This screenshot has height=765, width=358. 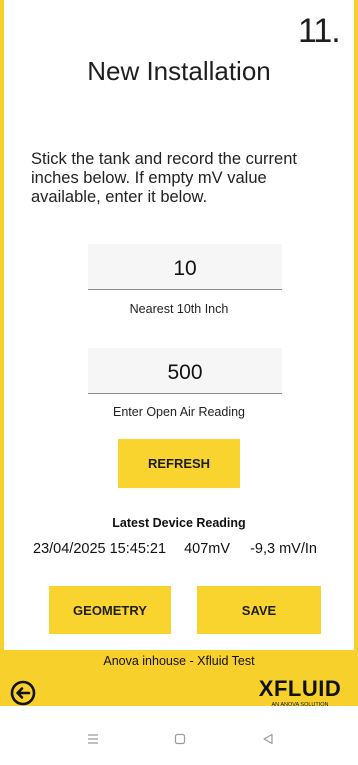 I want to click on page-title: New Installation, so click(x=179, y=71).